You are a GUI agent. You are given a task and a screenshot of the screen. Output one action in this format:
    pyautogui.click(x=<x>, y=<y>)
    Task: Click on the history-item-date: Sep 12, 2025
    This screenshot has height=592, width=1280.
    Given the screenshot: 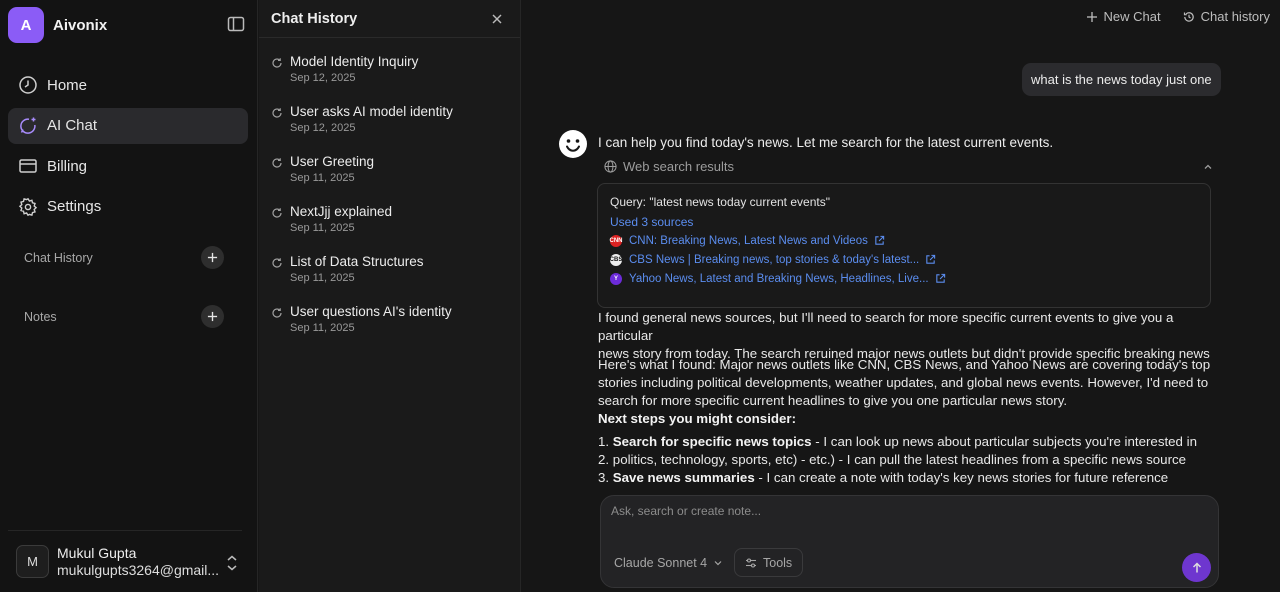 What is the action you would take?
    pyautogui.click(x=323, y=78)
    